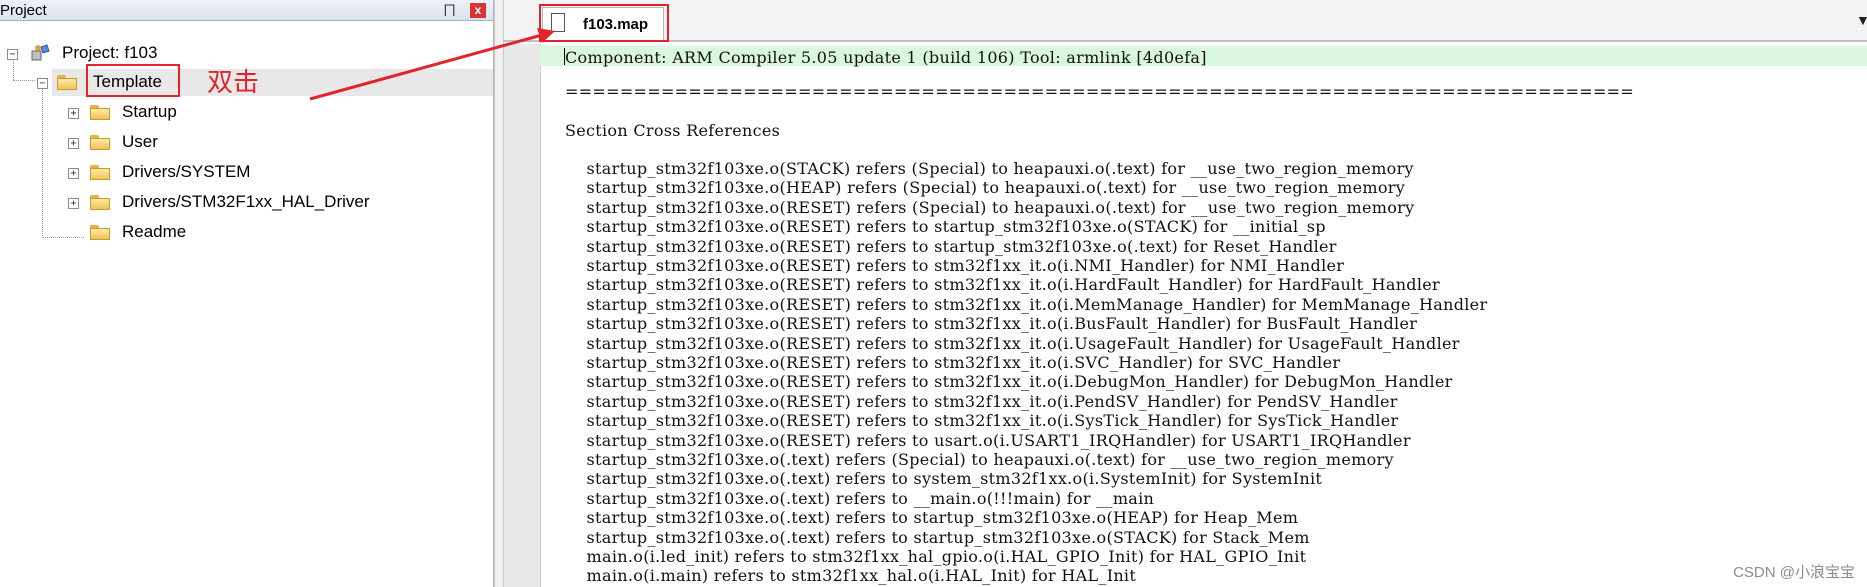 This screenshot has width=1867, height=587. What do you see at coordinates (1861, 20) in the screenshot?
I see `tab-list-dropdown-icon: ▼` at bounding box center [1861, 20].